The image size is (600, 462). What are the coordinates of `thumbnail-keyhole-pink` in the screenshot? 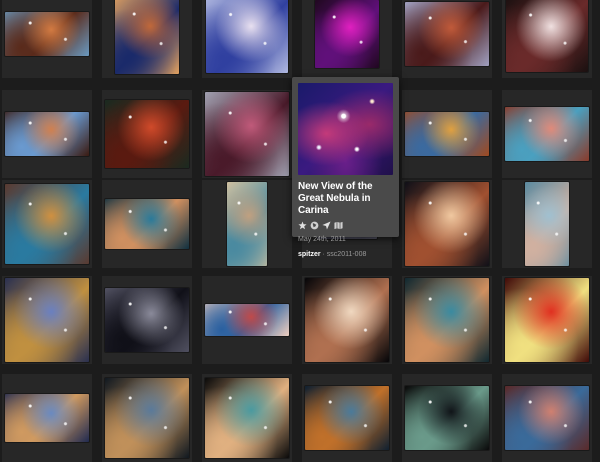 It's located at (547, 134).